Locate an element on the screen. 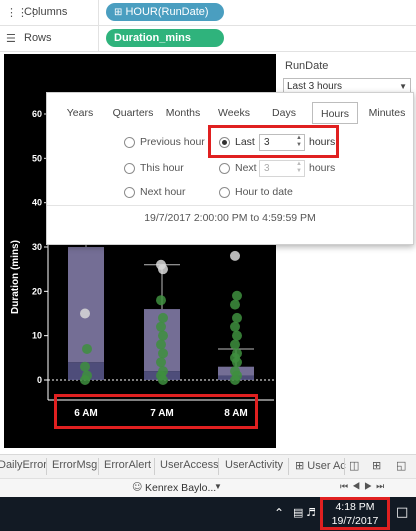 The width and height of the screenshot is (416, 531). new-worksheet-icon: ◫ is located at coordinates (354, 465).